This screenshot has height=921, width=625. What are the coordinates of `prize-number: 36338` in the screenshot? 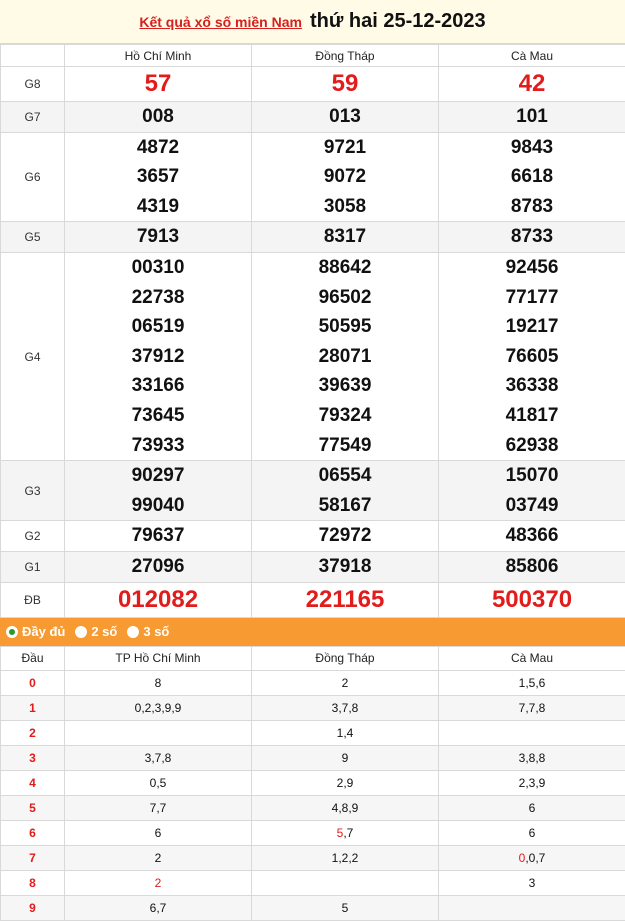 It's located at (532, 386).